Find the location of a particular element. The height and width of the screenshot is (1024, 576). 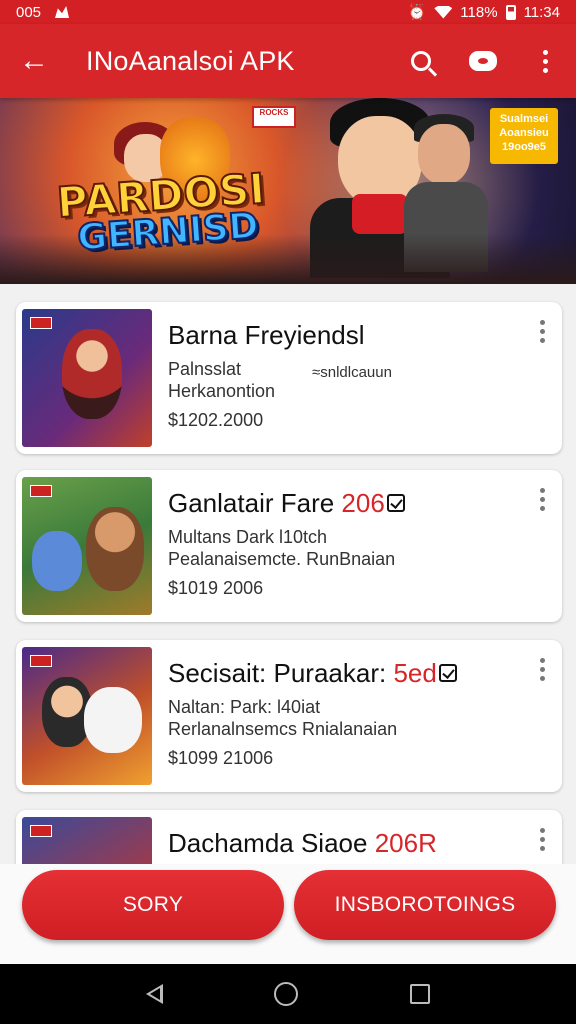

app-price: $1019 2006 is located at coordinates (216, 588).